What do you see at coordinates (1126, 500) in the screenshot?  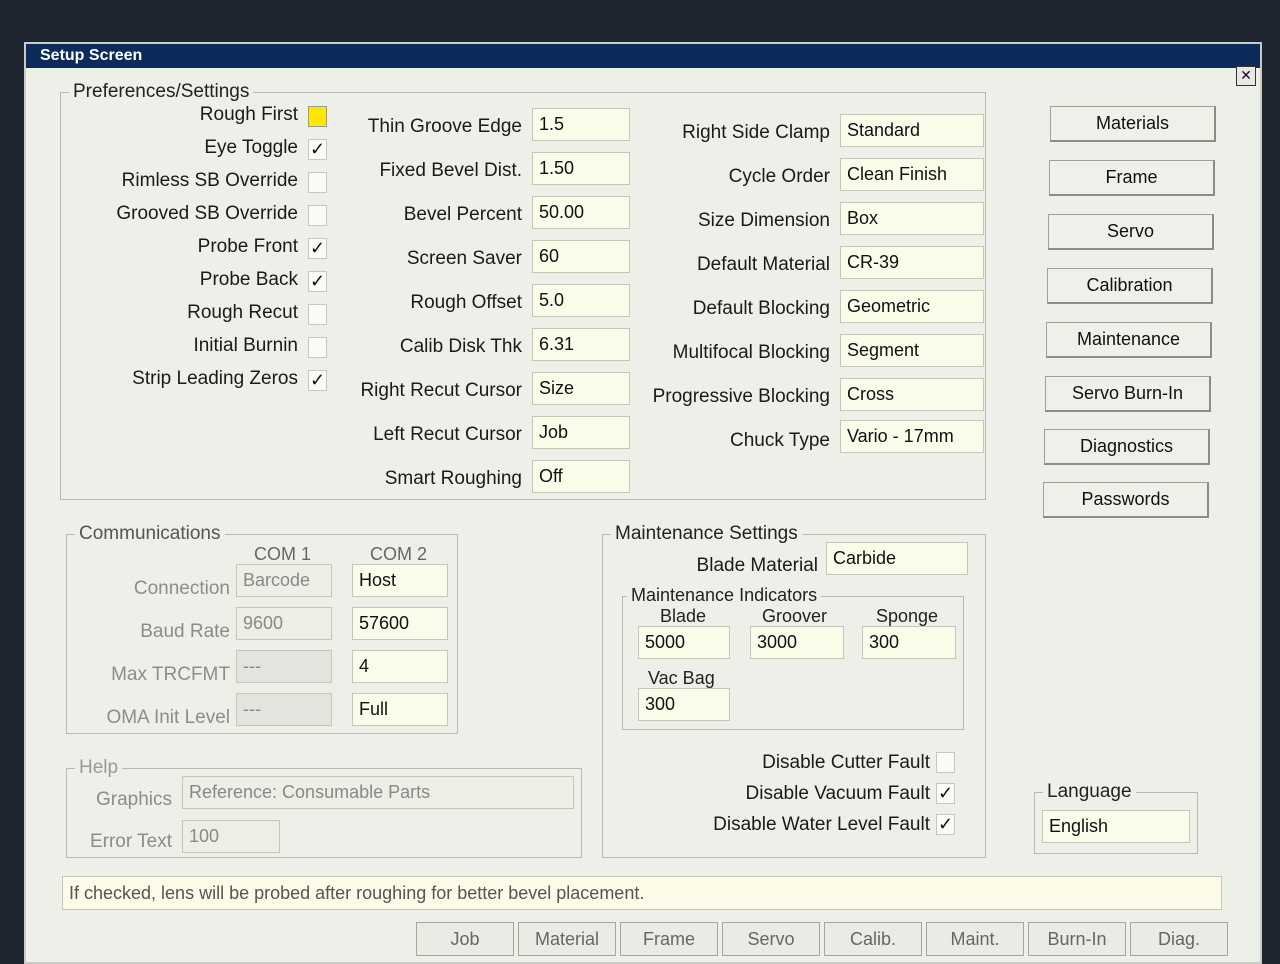 I see `passwords-button: Passwords` at bounding box center [1126, 500].